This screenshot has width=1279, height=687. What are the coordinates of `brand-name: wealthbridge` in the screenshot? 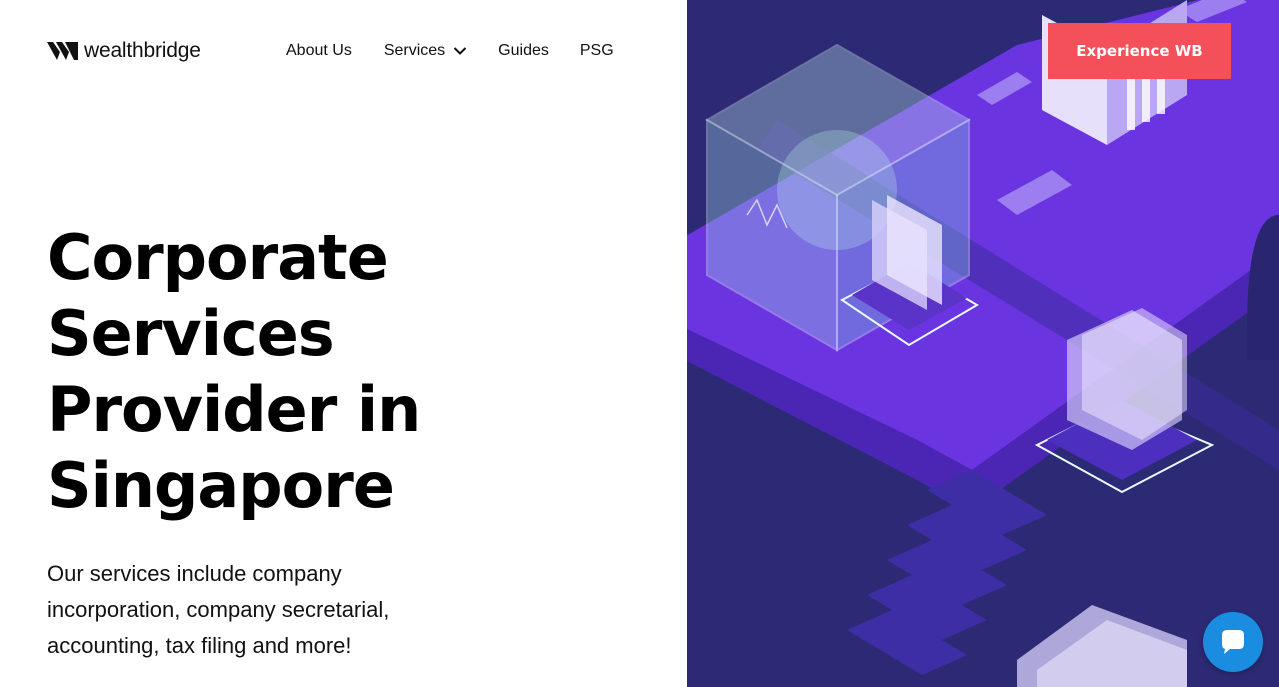 It's located at (142, 50).